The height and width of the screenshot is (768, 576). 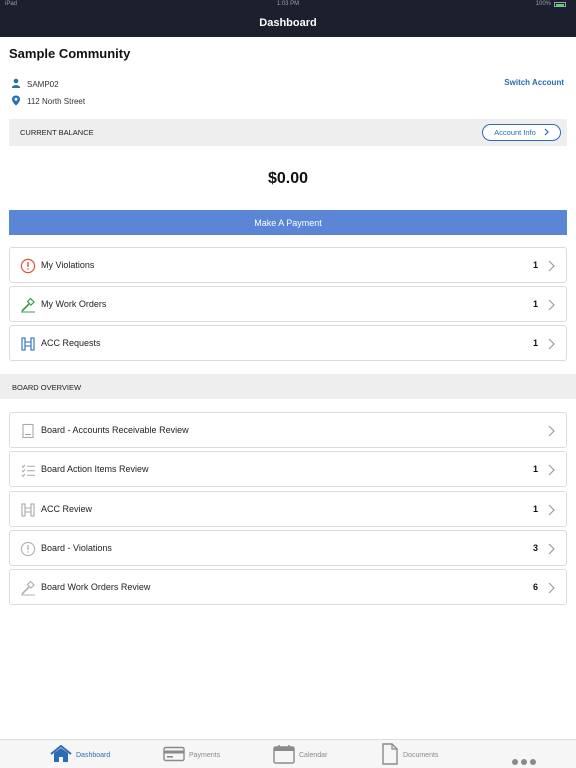 I want to click on board-action-items-card: Board Action Items Review 1, so click(x=288, y=469).